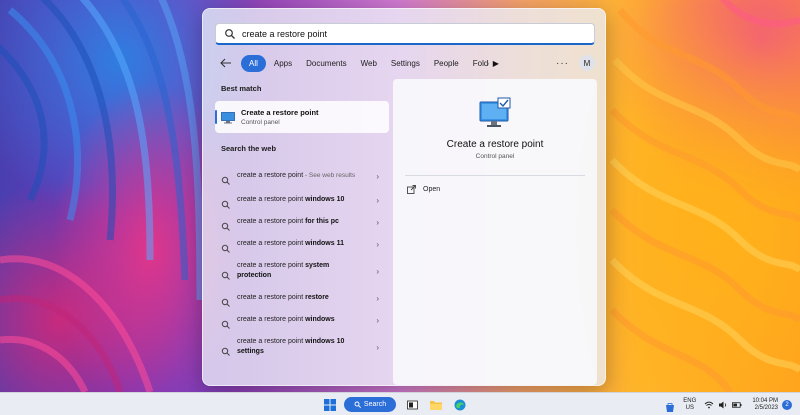 This screenshot has height=415, width=800. I want to click on divider, so click(495, 175).